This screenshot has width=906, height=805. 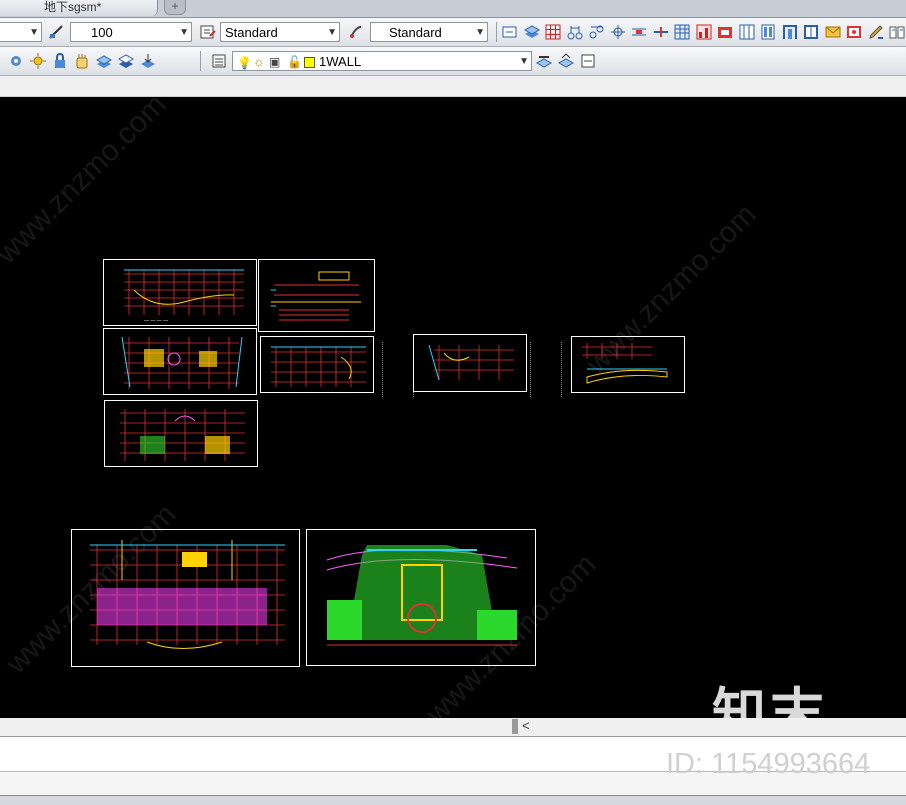 What do you see at coordinates (294, 62) in the screenshot?
I see `unlock-icon: 🔓` at bounding box center [294, 62].